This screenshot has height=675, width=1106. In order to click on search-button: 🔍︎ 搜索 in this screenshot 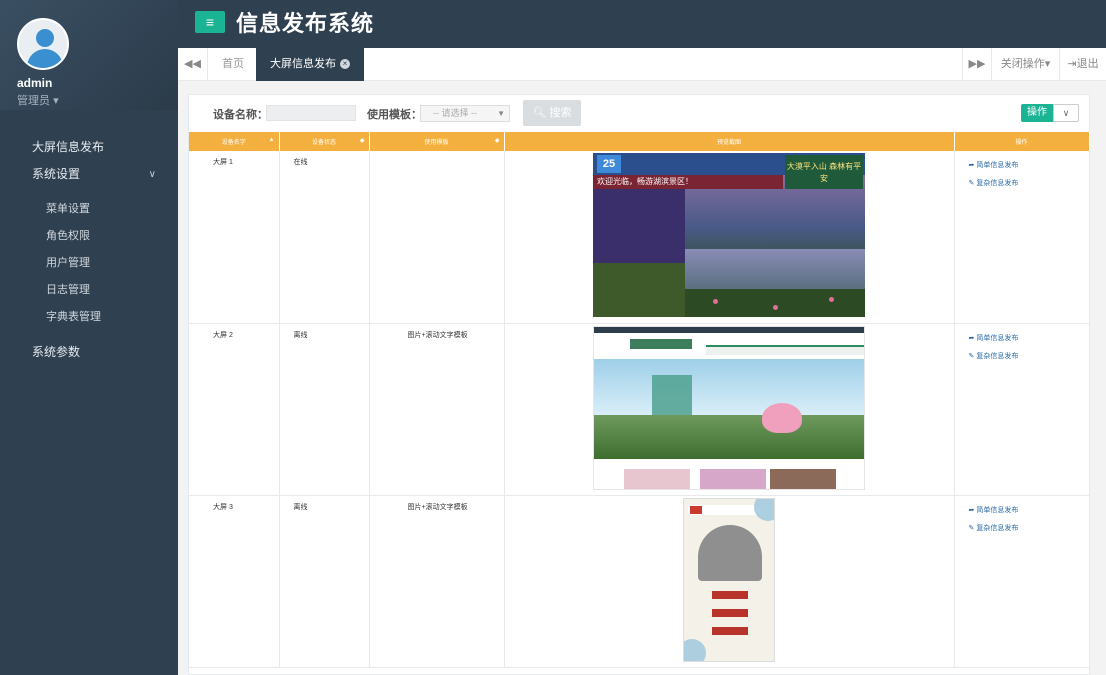, I will do `click(552, 113)`.